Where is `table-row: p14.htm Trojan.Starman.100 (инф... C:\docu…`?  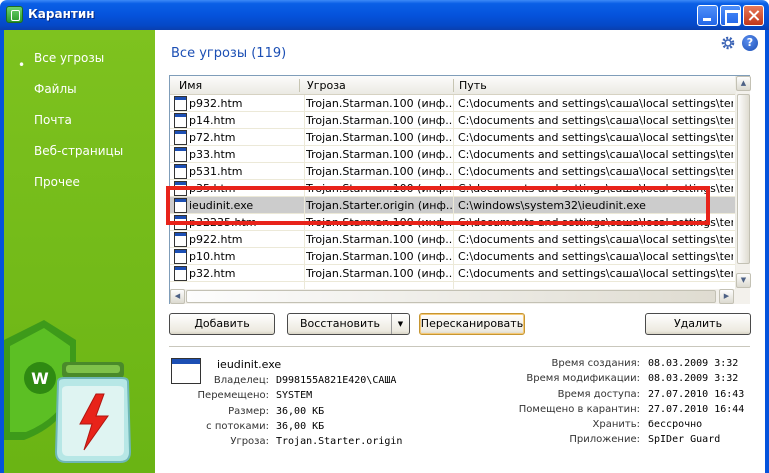
table-row: p14.htm Trojan.Starman.100 (инф... C:\docu… is located at coordinates (452, 120).